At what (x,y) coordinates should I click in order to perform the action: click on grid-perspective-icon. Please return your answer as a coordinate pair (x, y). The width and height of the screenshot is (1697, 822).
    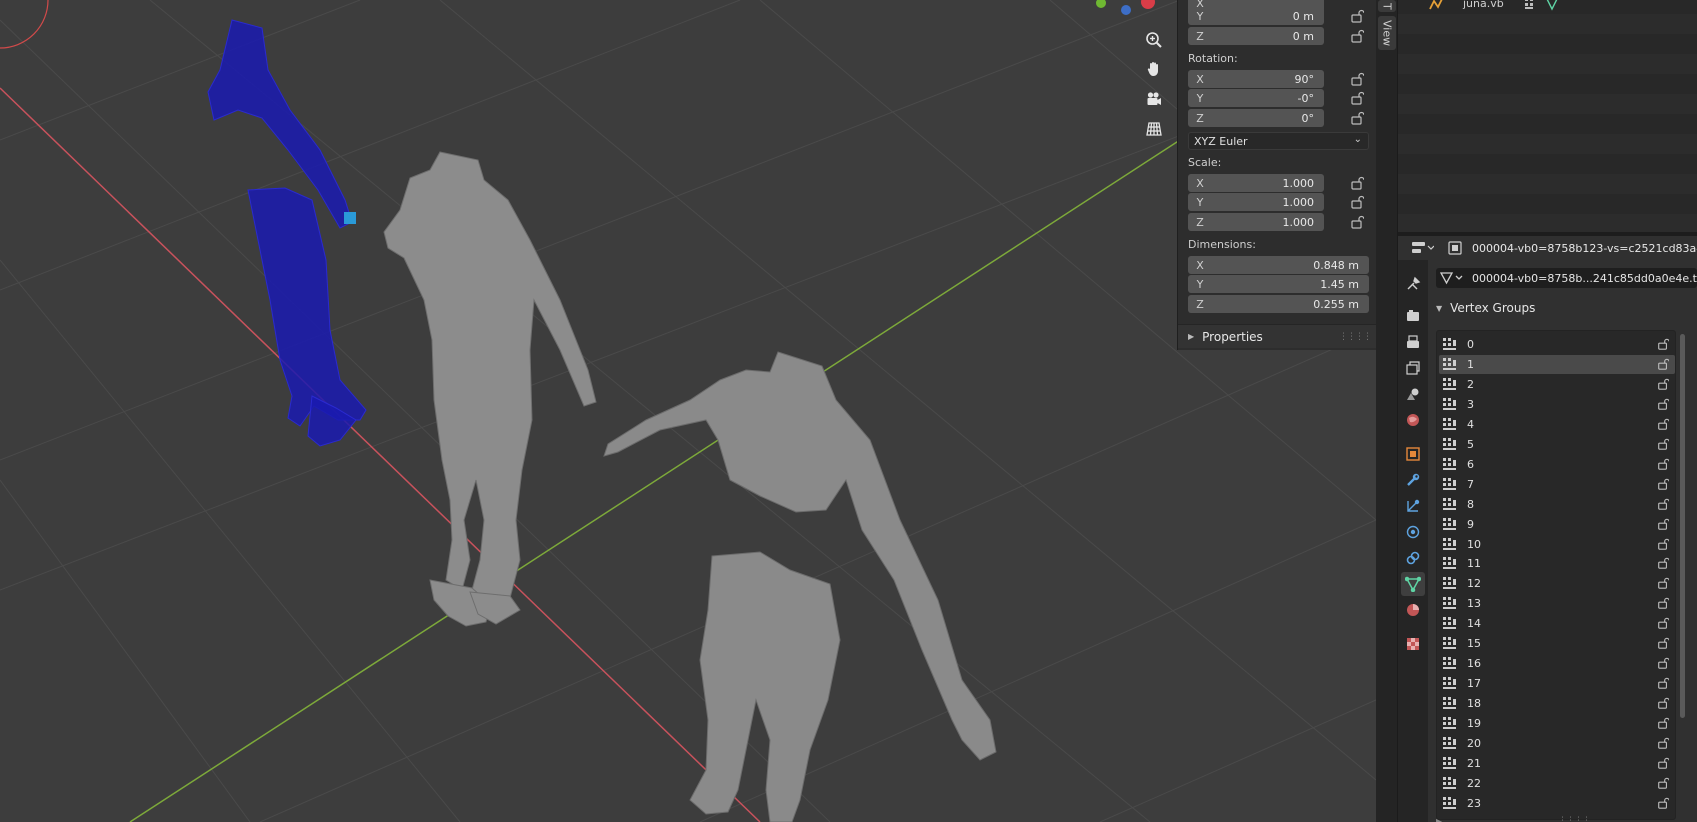
    Looking at the image, I should click on (1154, 129).